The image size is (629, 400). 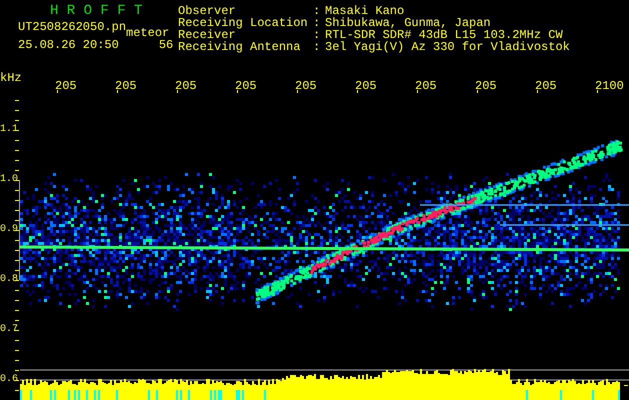 I want to click on y-axis-label: 0.7, so click(x=9, y=330).